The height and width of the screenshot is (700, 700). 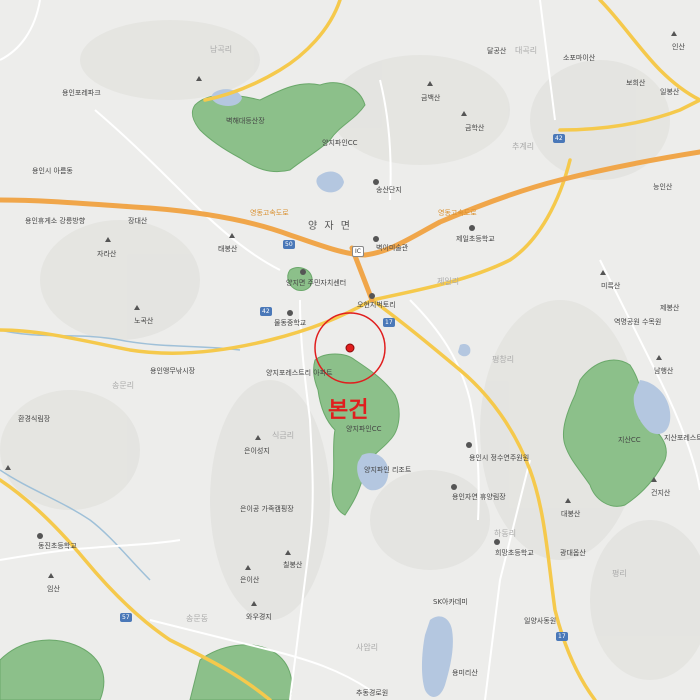 I want to click on place-label-byeogeumsilgwan: 벽이미술관, so click(x=392, y=248).